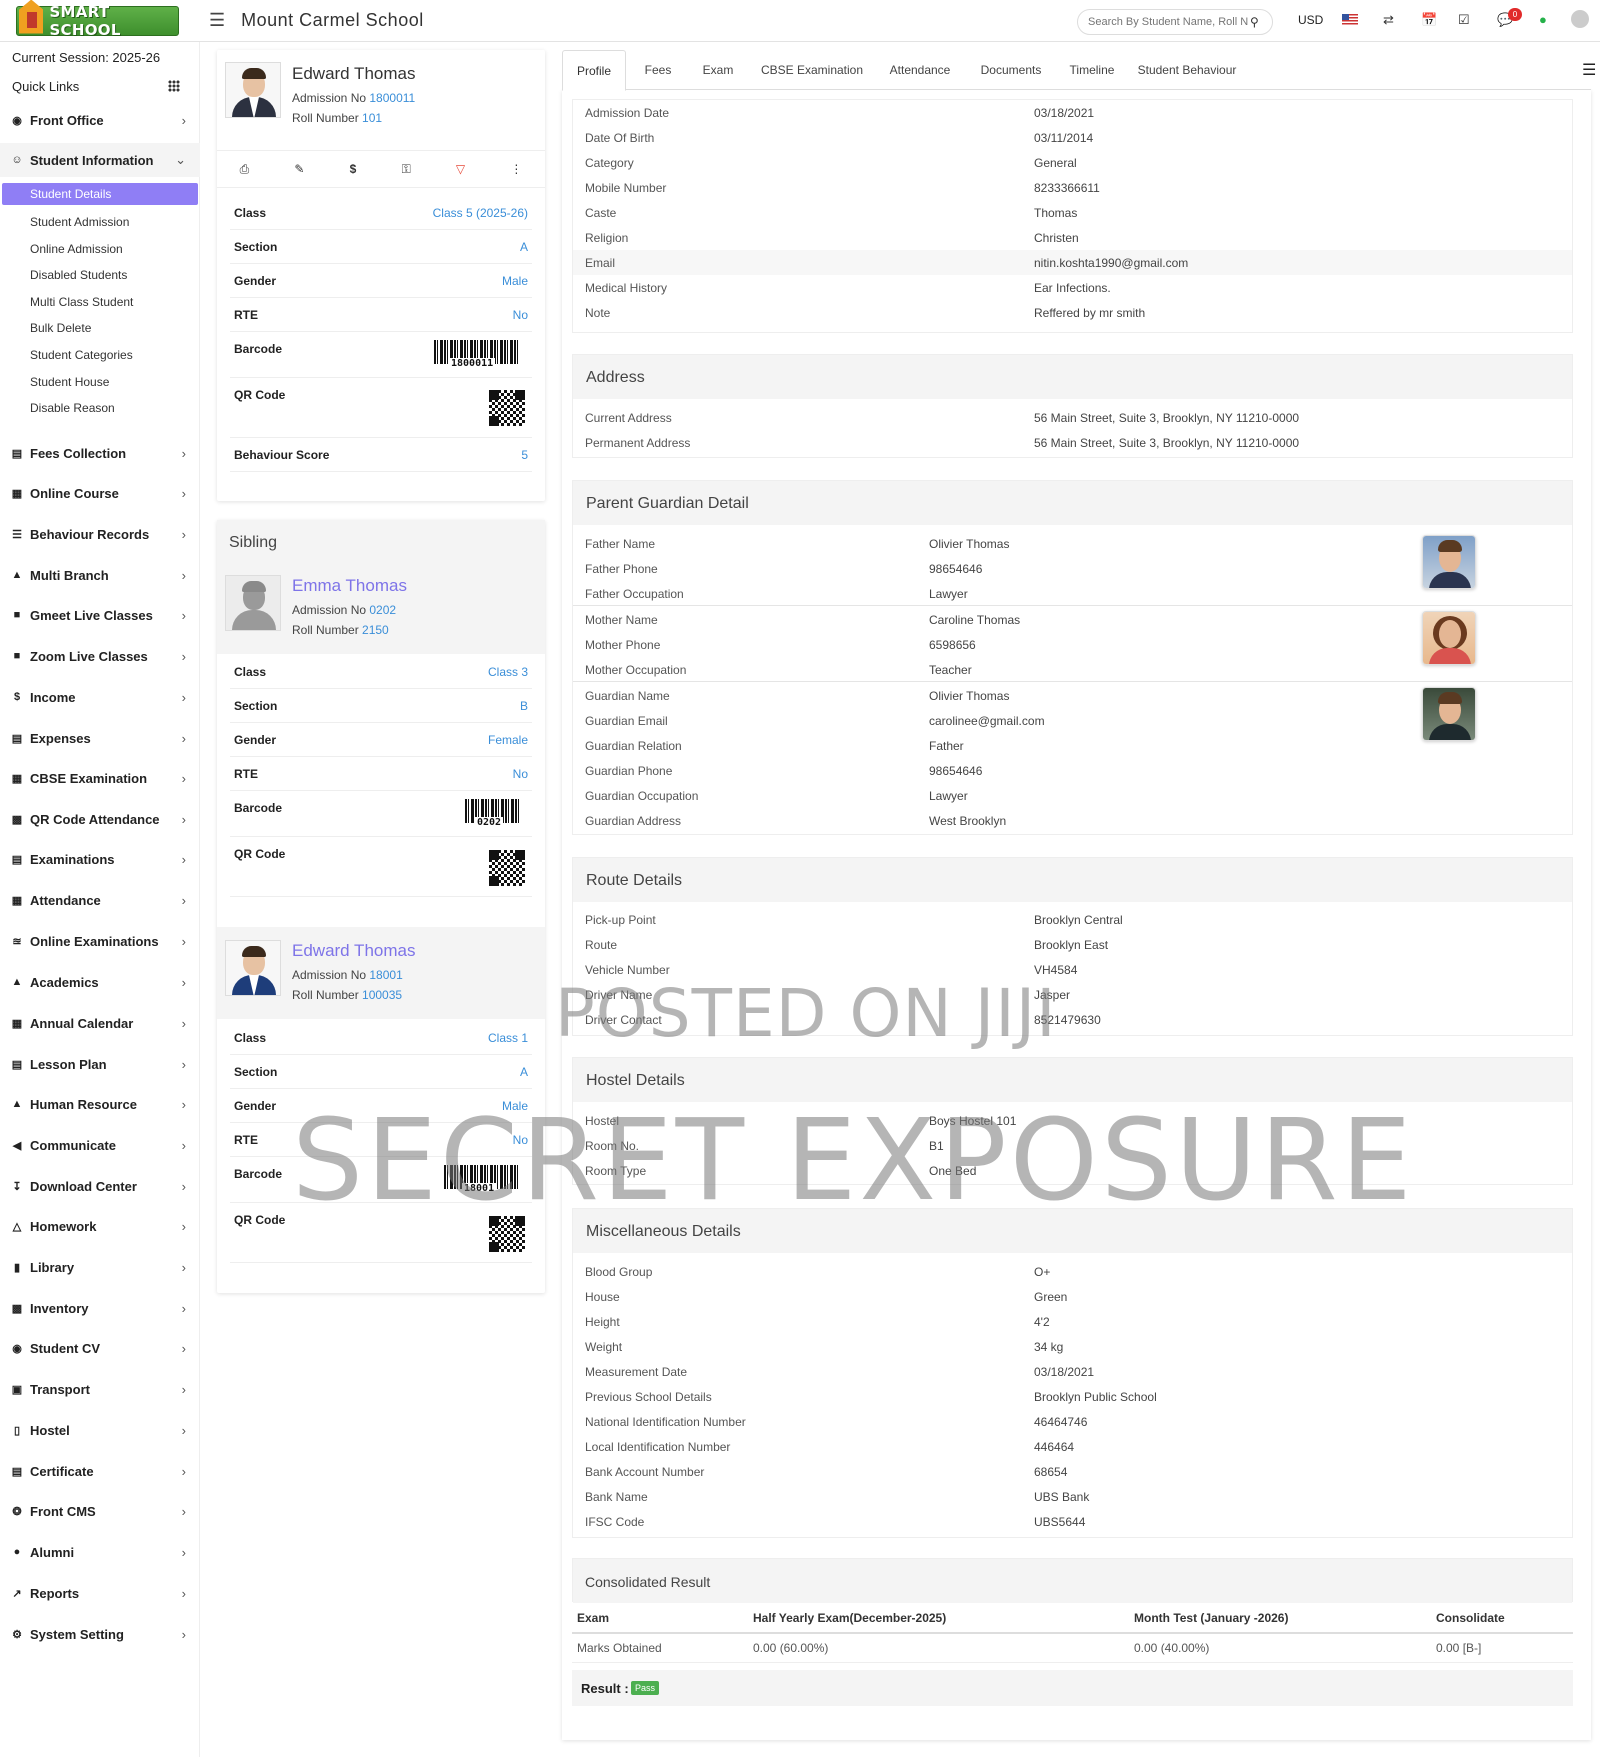  What do you see at coordinates (100, 493) in the screenshot?
I see `menu-online-course: ▦ Online Course ›` at bounding box center [100, 493].